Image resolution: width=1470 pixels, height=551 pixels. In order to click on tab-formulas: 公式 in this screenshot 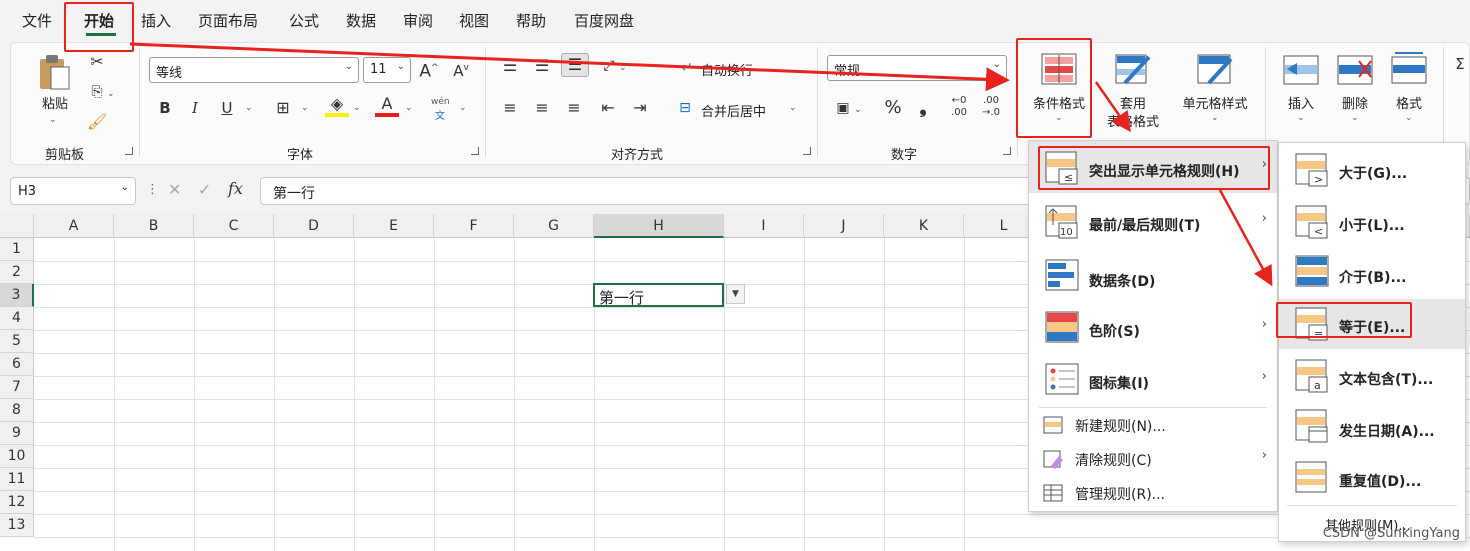, I will do `click(304, 20)`.